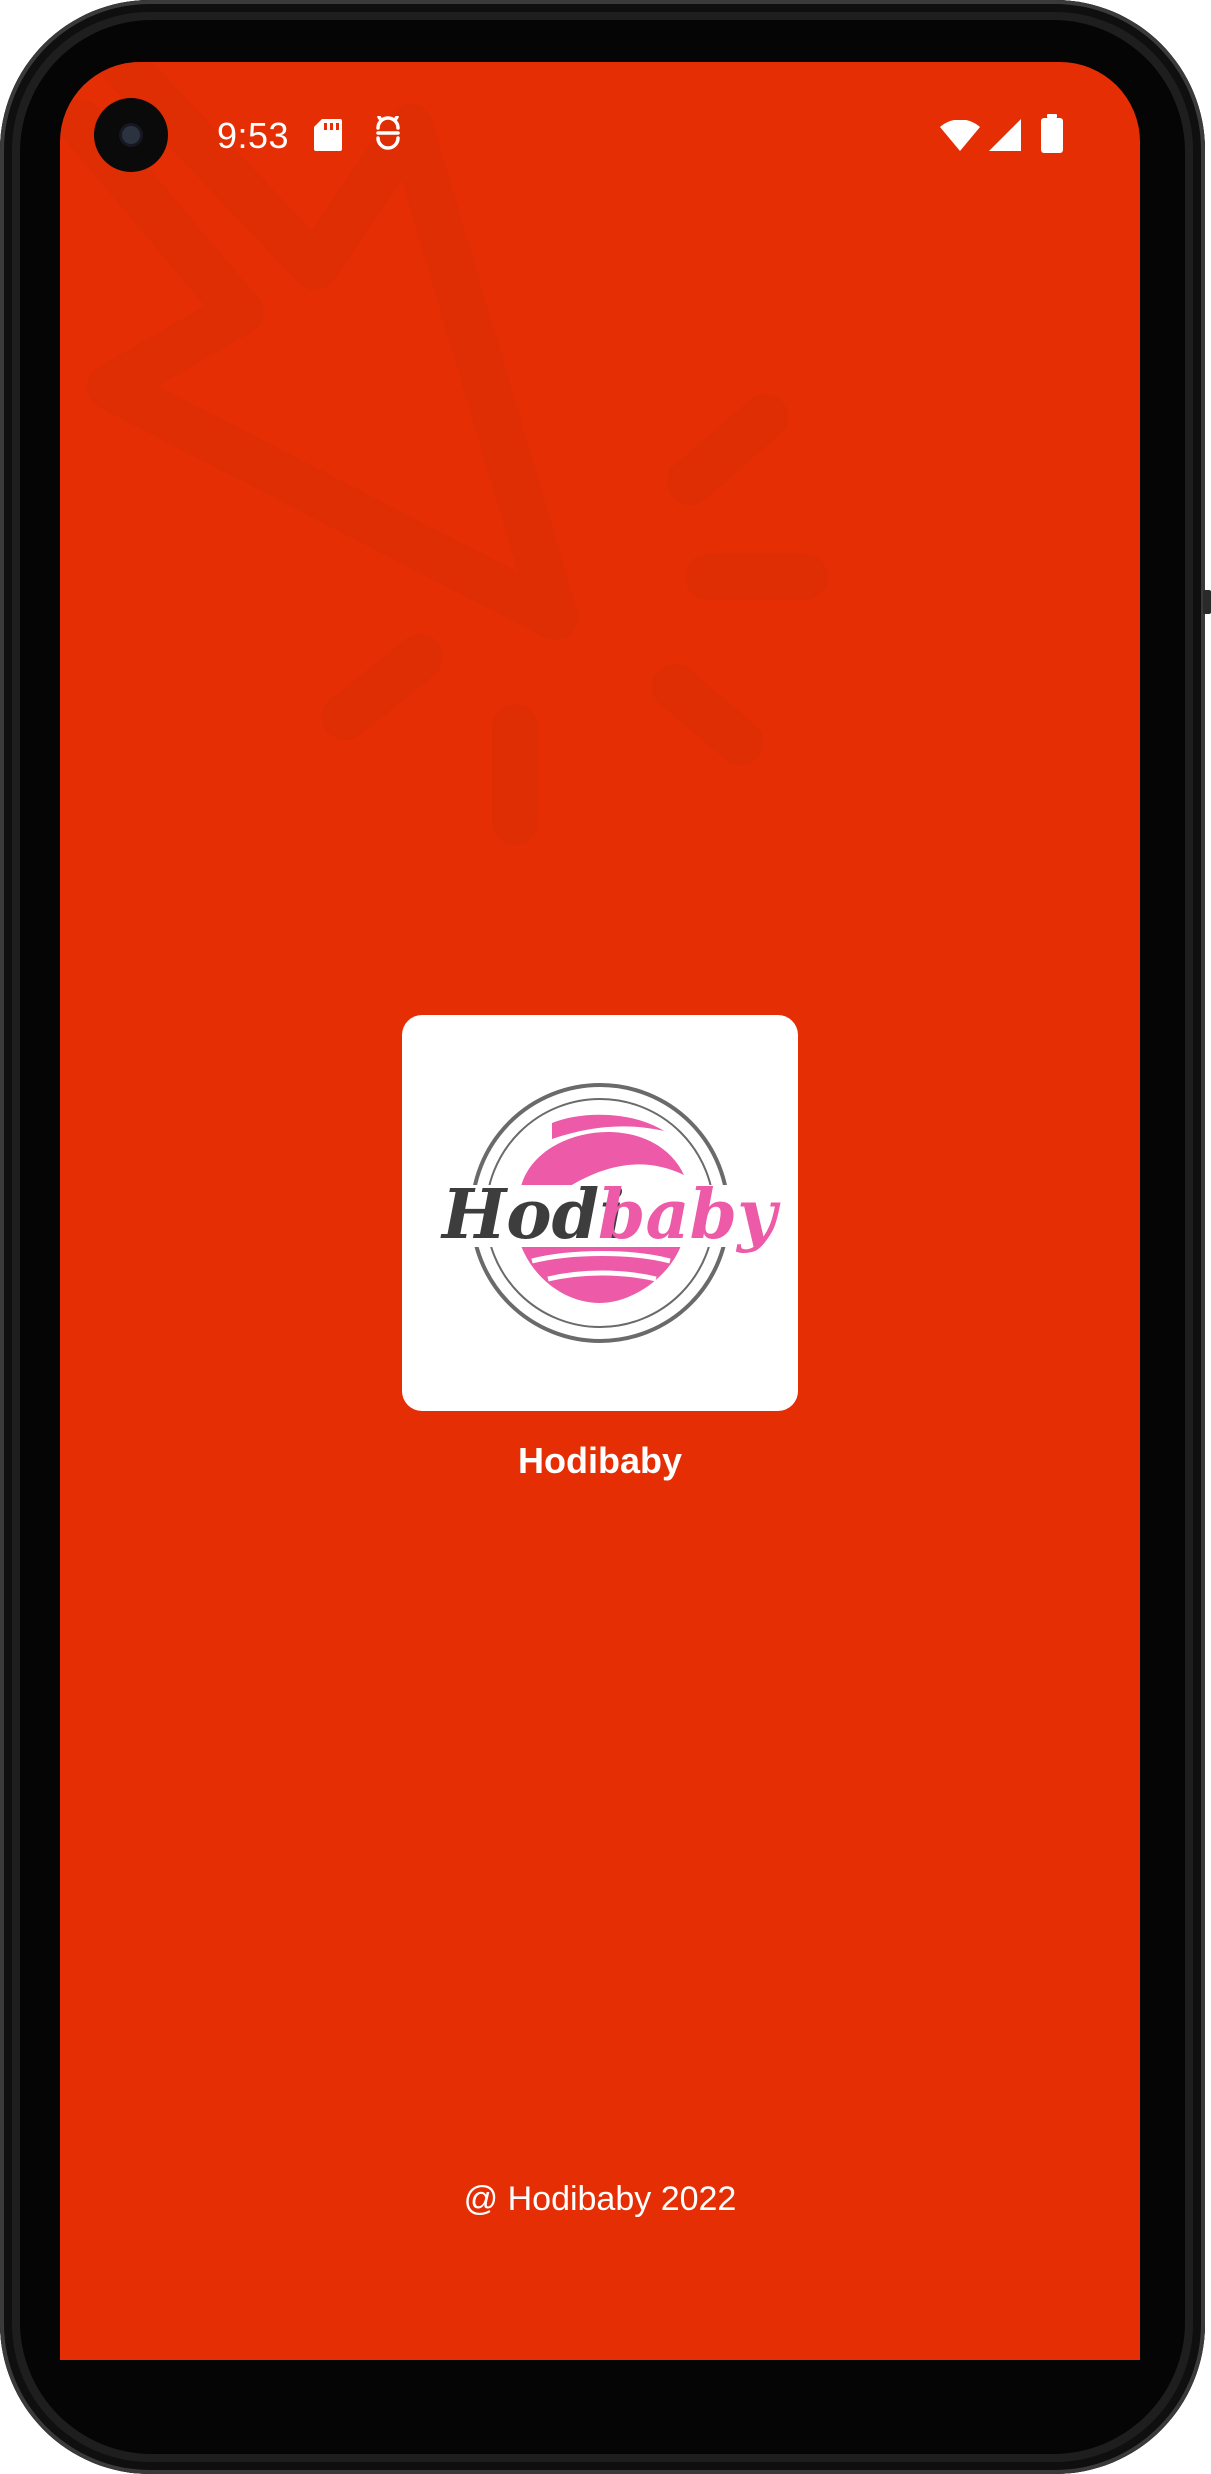 Image resolution: width=1211 pixels, height=2474 pixels. What do you see at coordinates (1207, 602) in the screenshot?
I see `power-button` at bounding box center [1207, 602].